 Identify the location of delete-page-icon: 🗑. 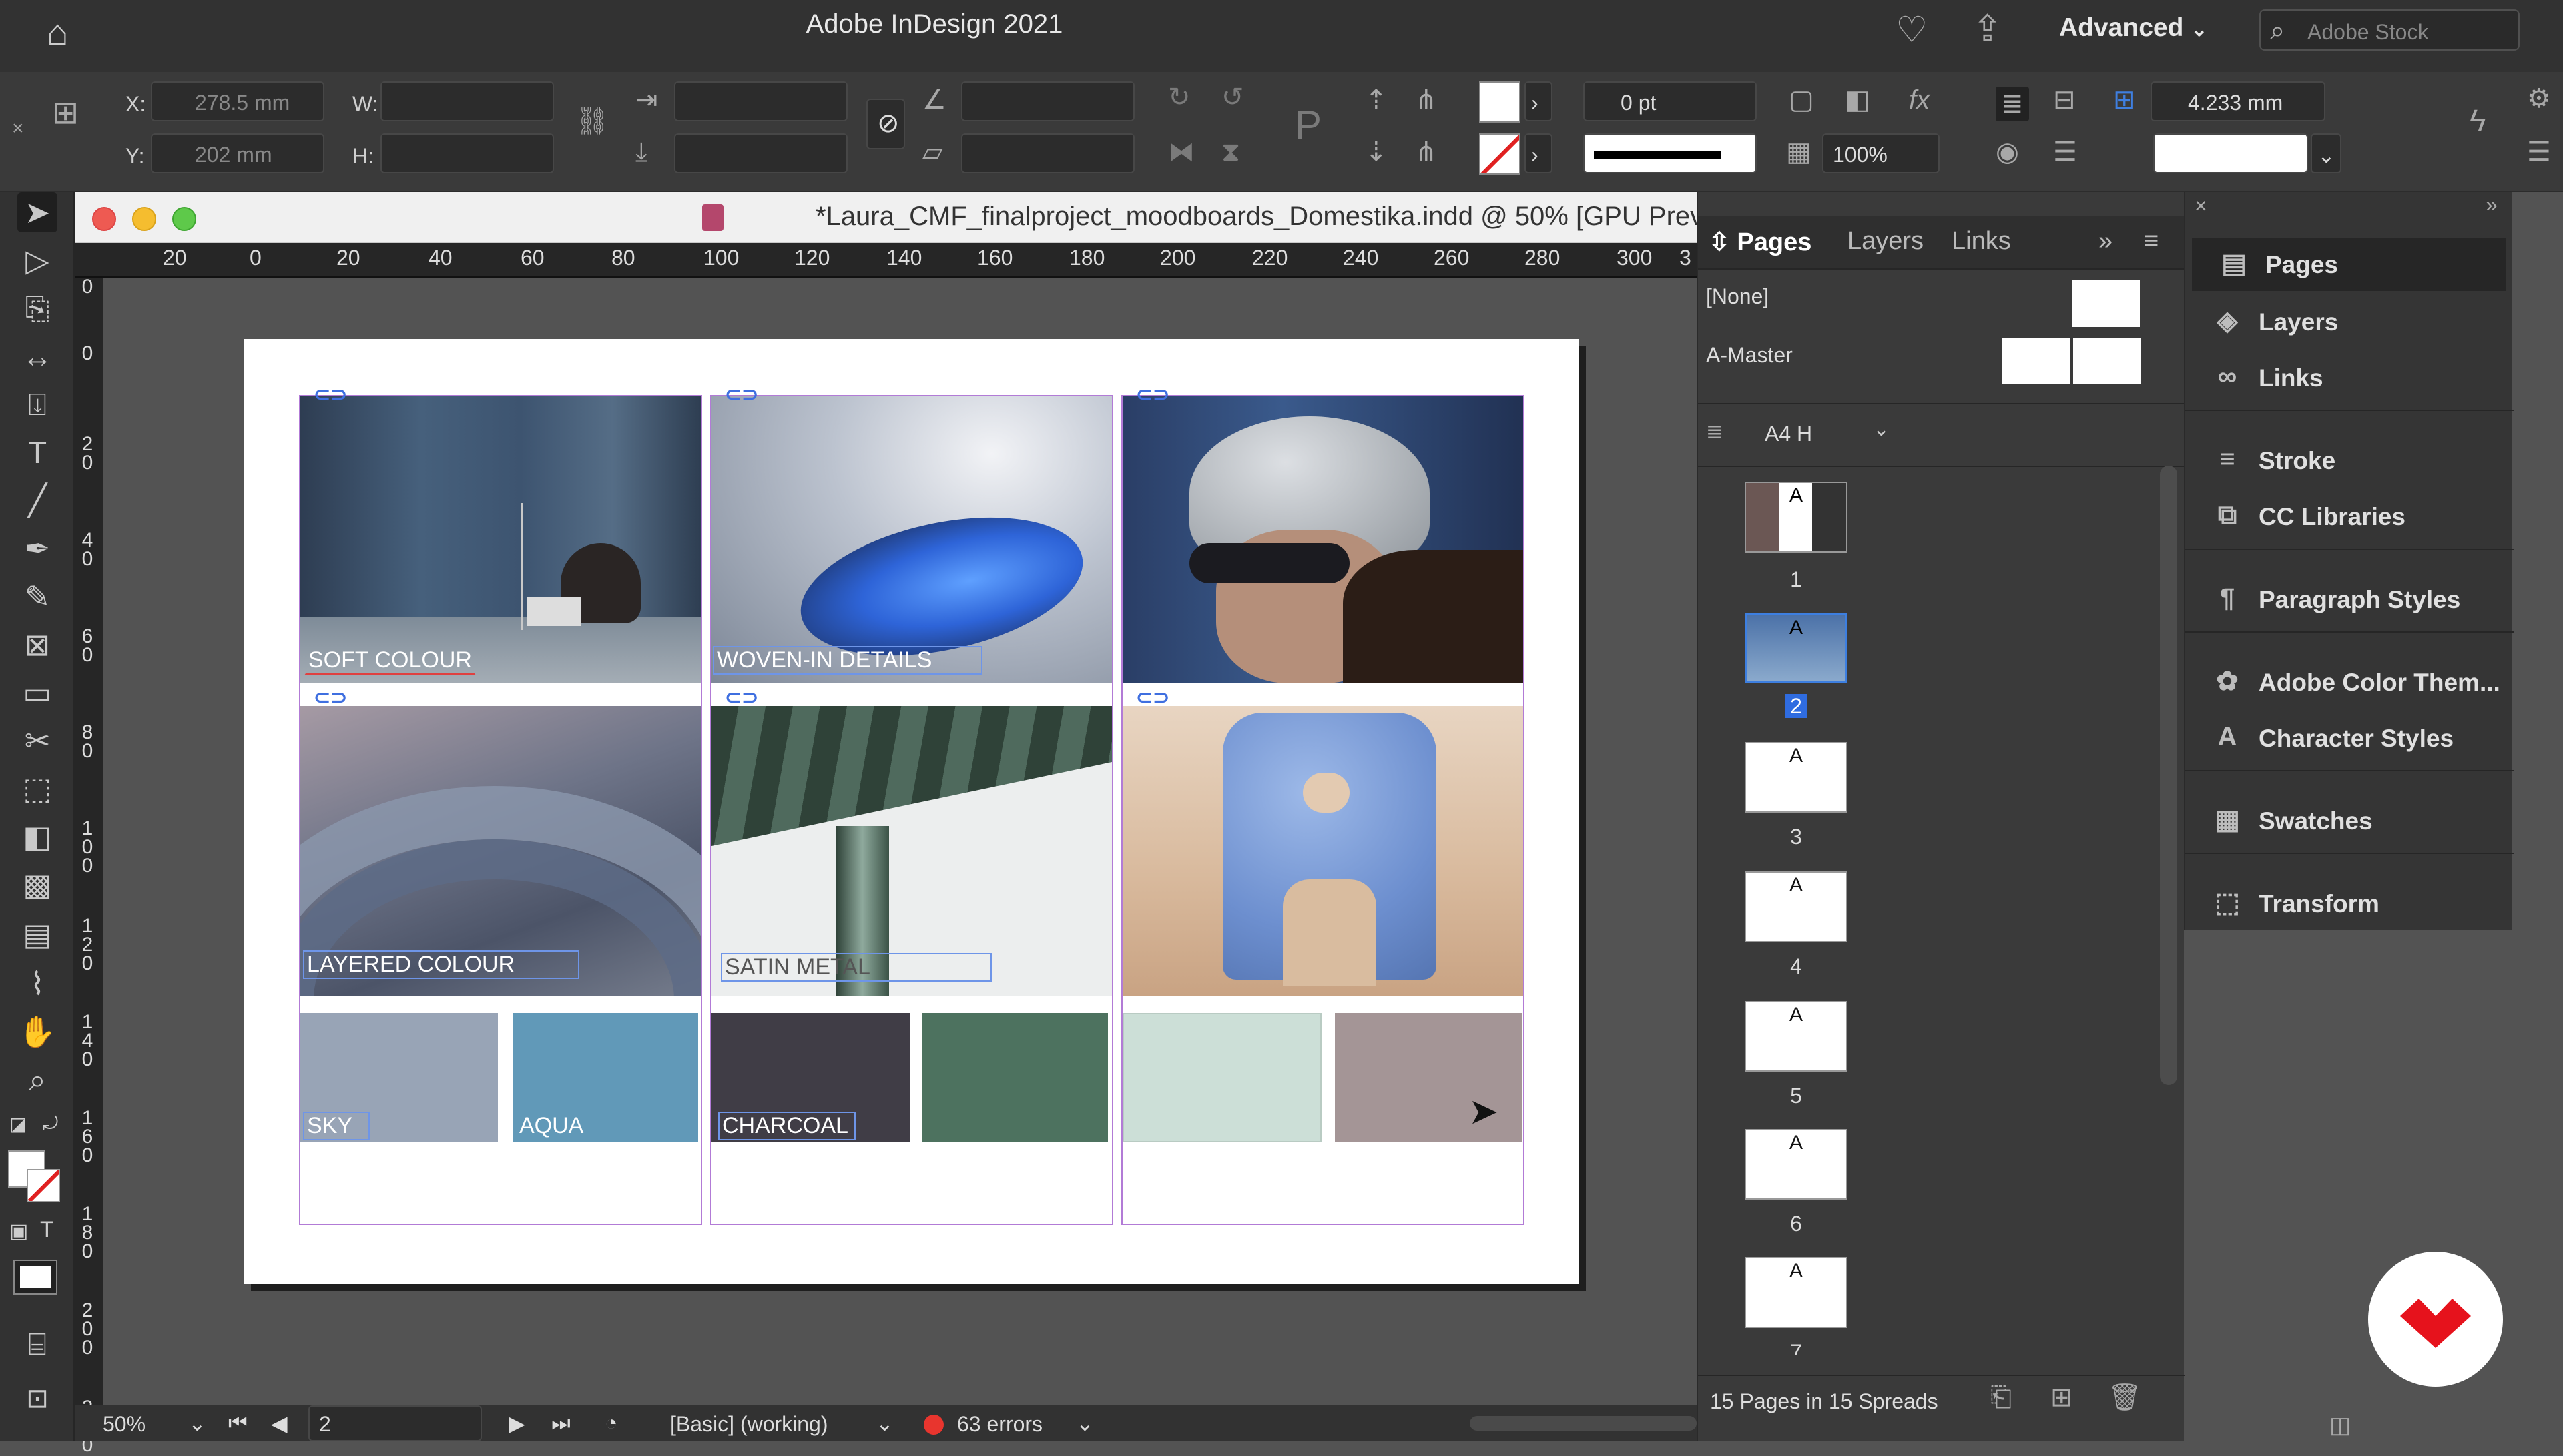
(2125, 1398).